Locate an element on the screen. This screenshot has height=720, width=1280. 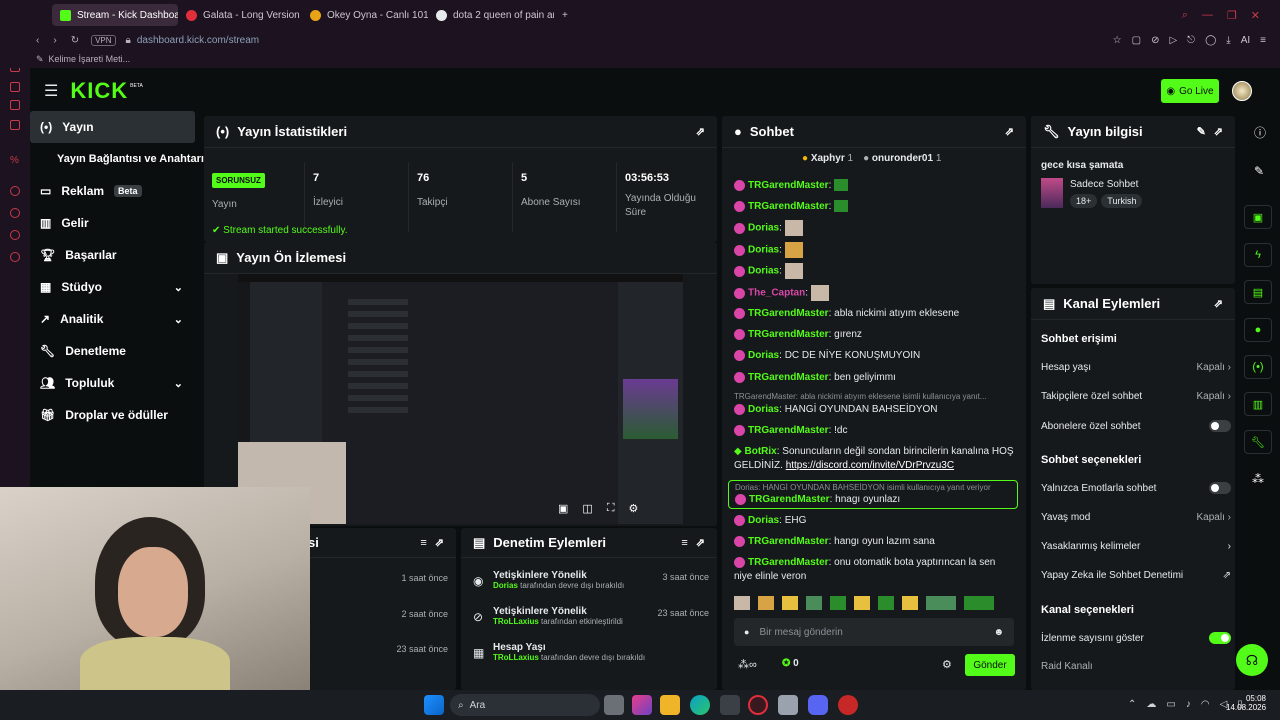
chat-link: https://discord.com/invite/VDrPrvzu3C is located at coordinates (870, 465).